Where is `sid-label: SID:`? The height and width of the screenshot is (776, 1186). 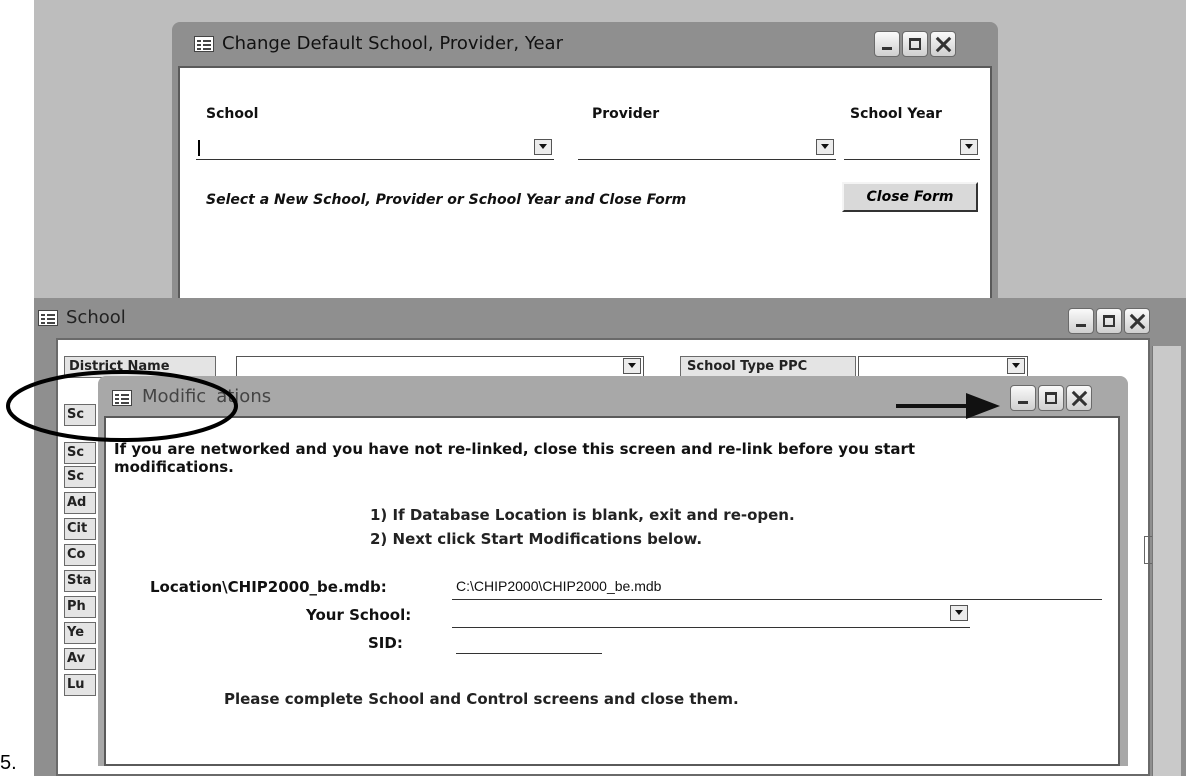
sid-label: SID: is located at coordinates (385, 643).